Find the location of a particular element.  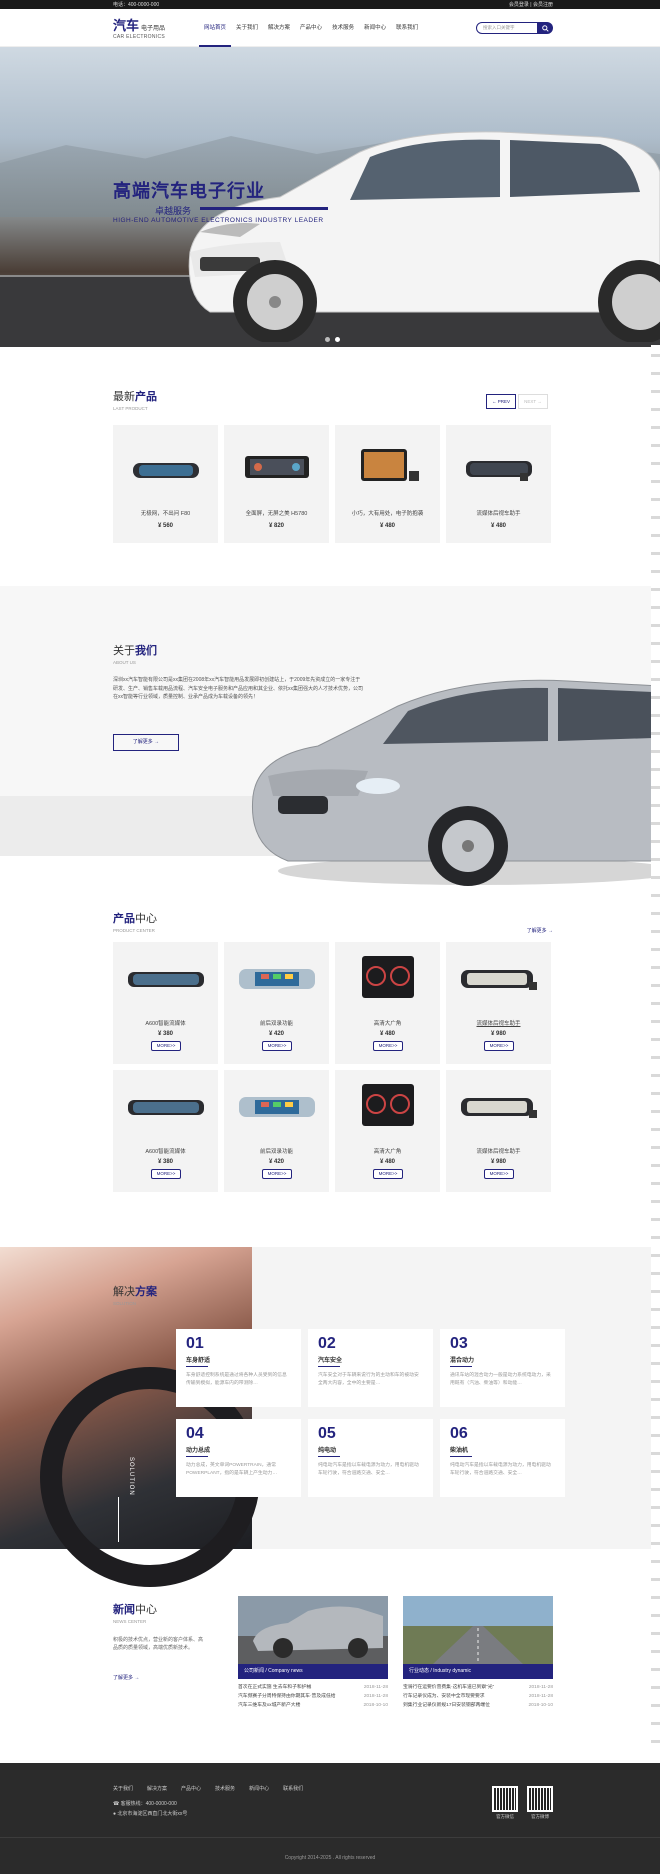

about-heading: 关于我们 ABOUT US is located at coordinates (135, 653).